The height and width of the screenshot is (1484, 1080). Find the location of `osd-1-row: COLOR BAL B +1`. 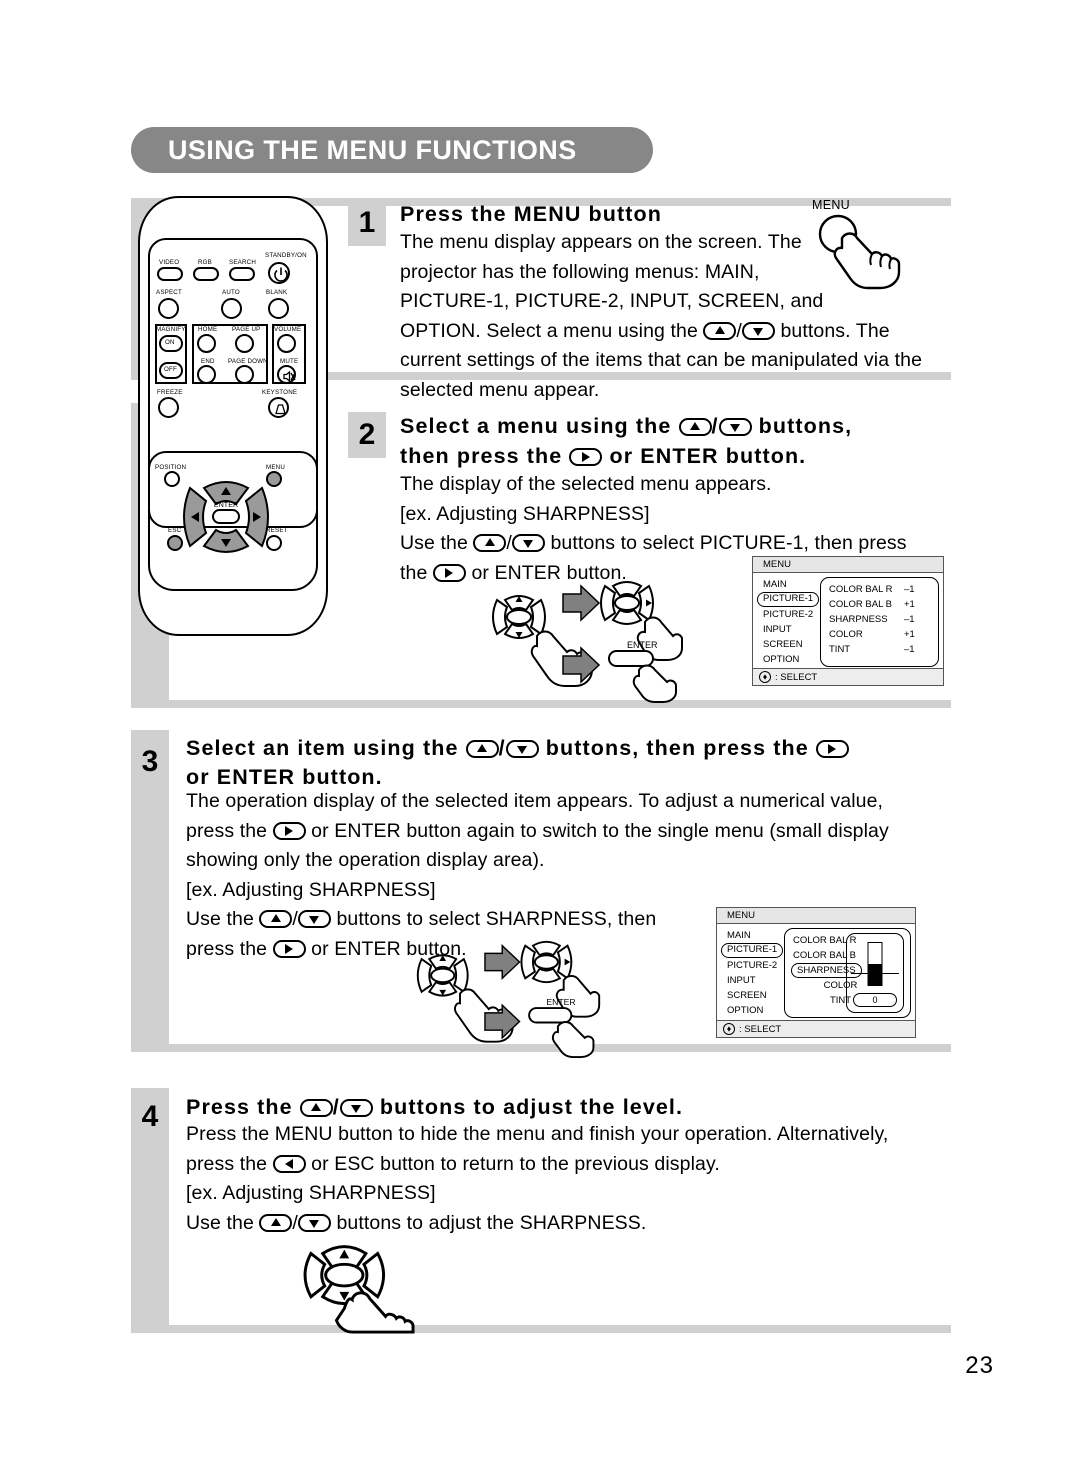

osd-1-row: COLOR BAL B +1 is located at coordinates (883, 604).